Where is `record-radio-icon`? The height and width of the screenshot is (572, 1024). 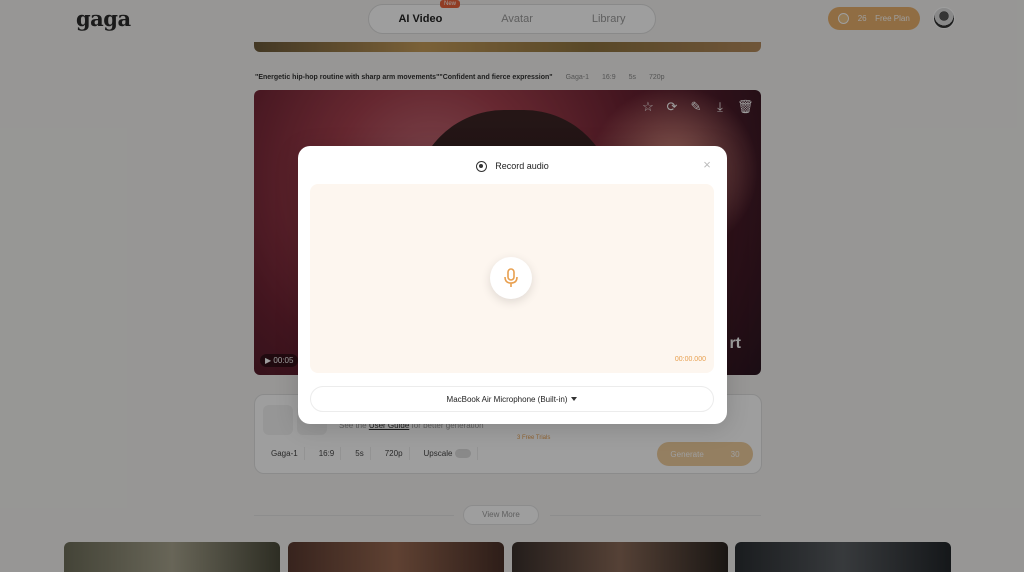 record-radio-icon is located at coordinates (482, 166).